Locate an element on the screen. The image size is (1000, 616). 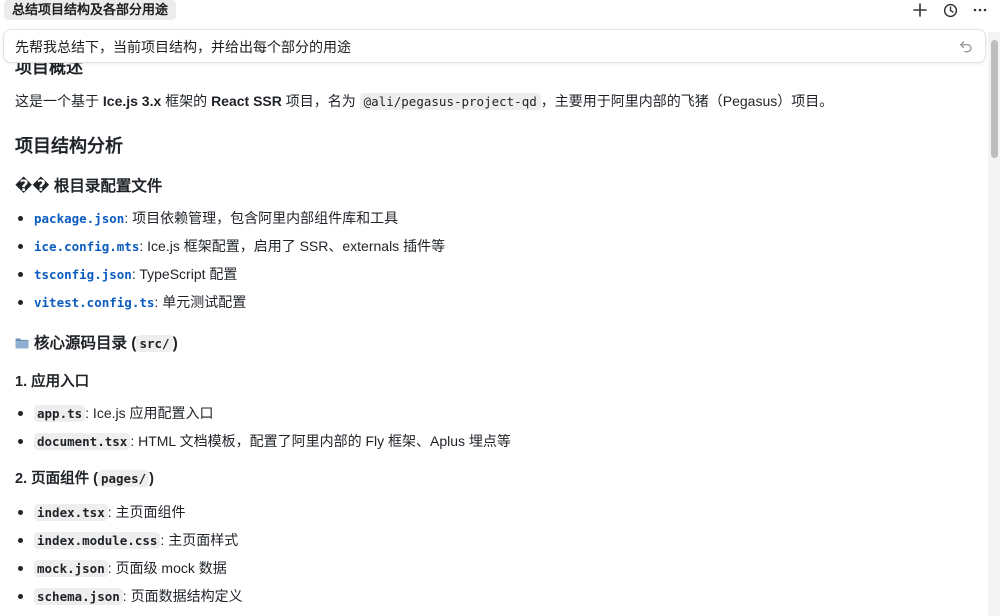
pages-heading-text: 2. 页面组件 ( is located at coordinates (56, 479).